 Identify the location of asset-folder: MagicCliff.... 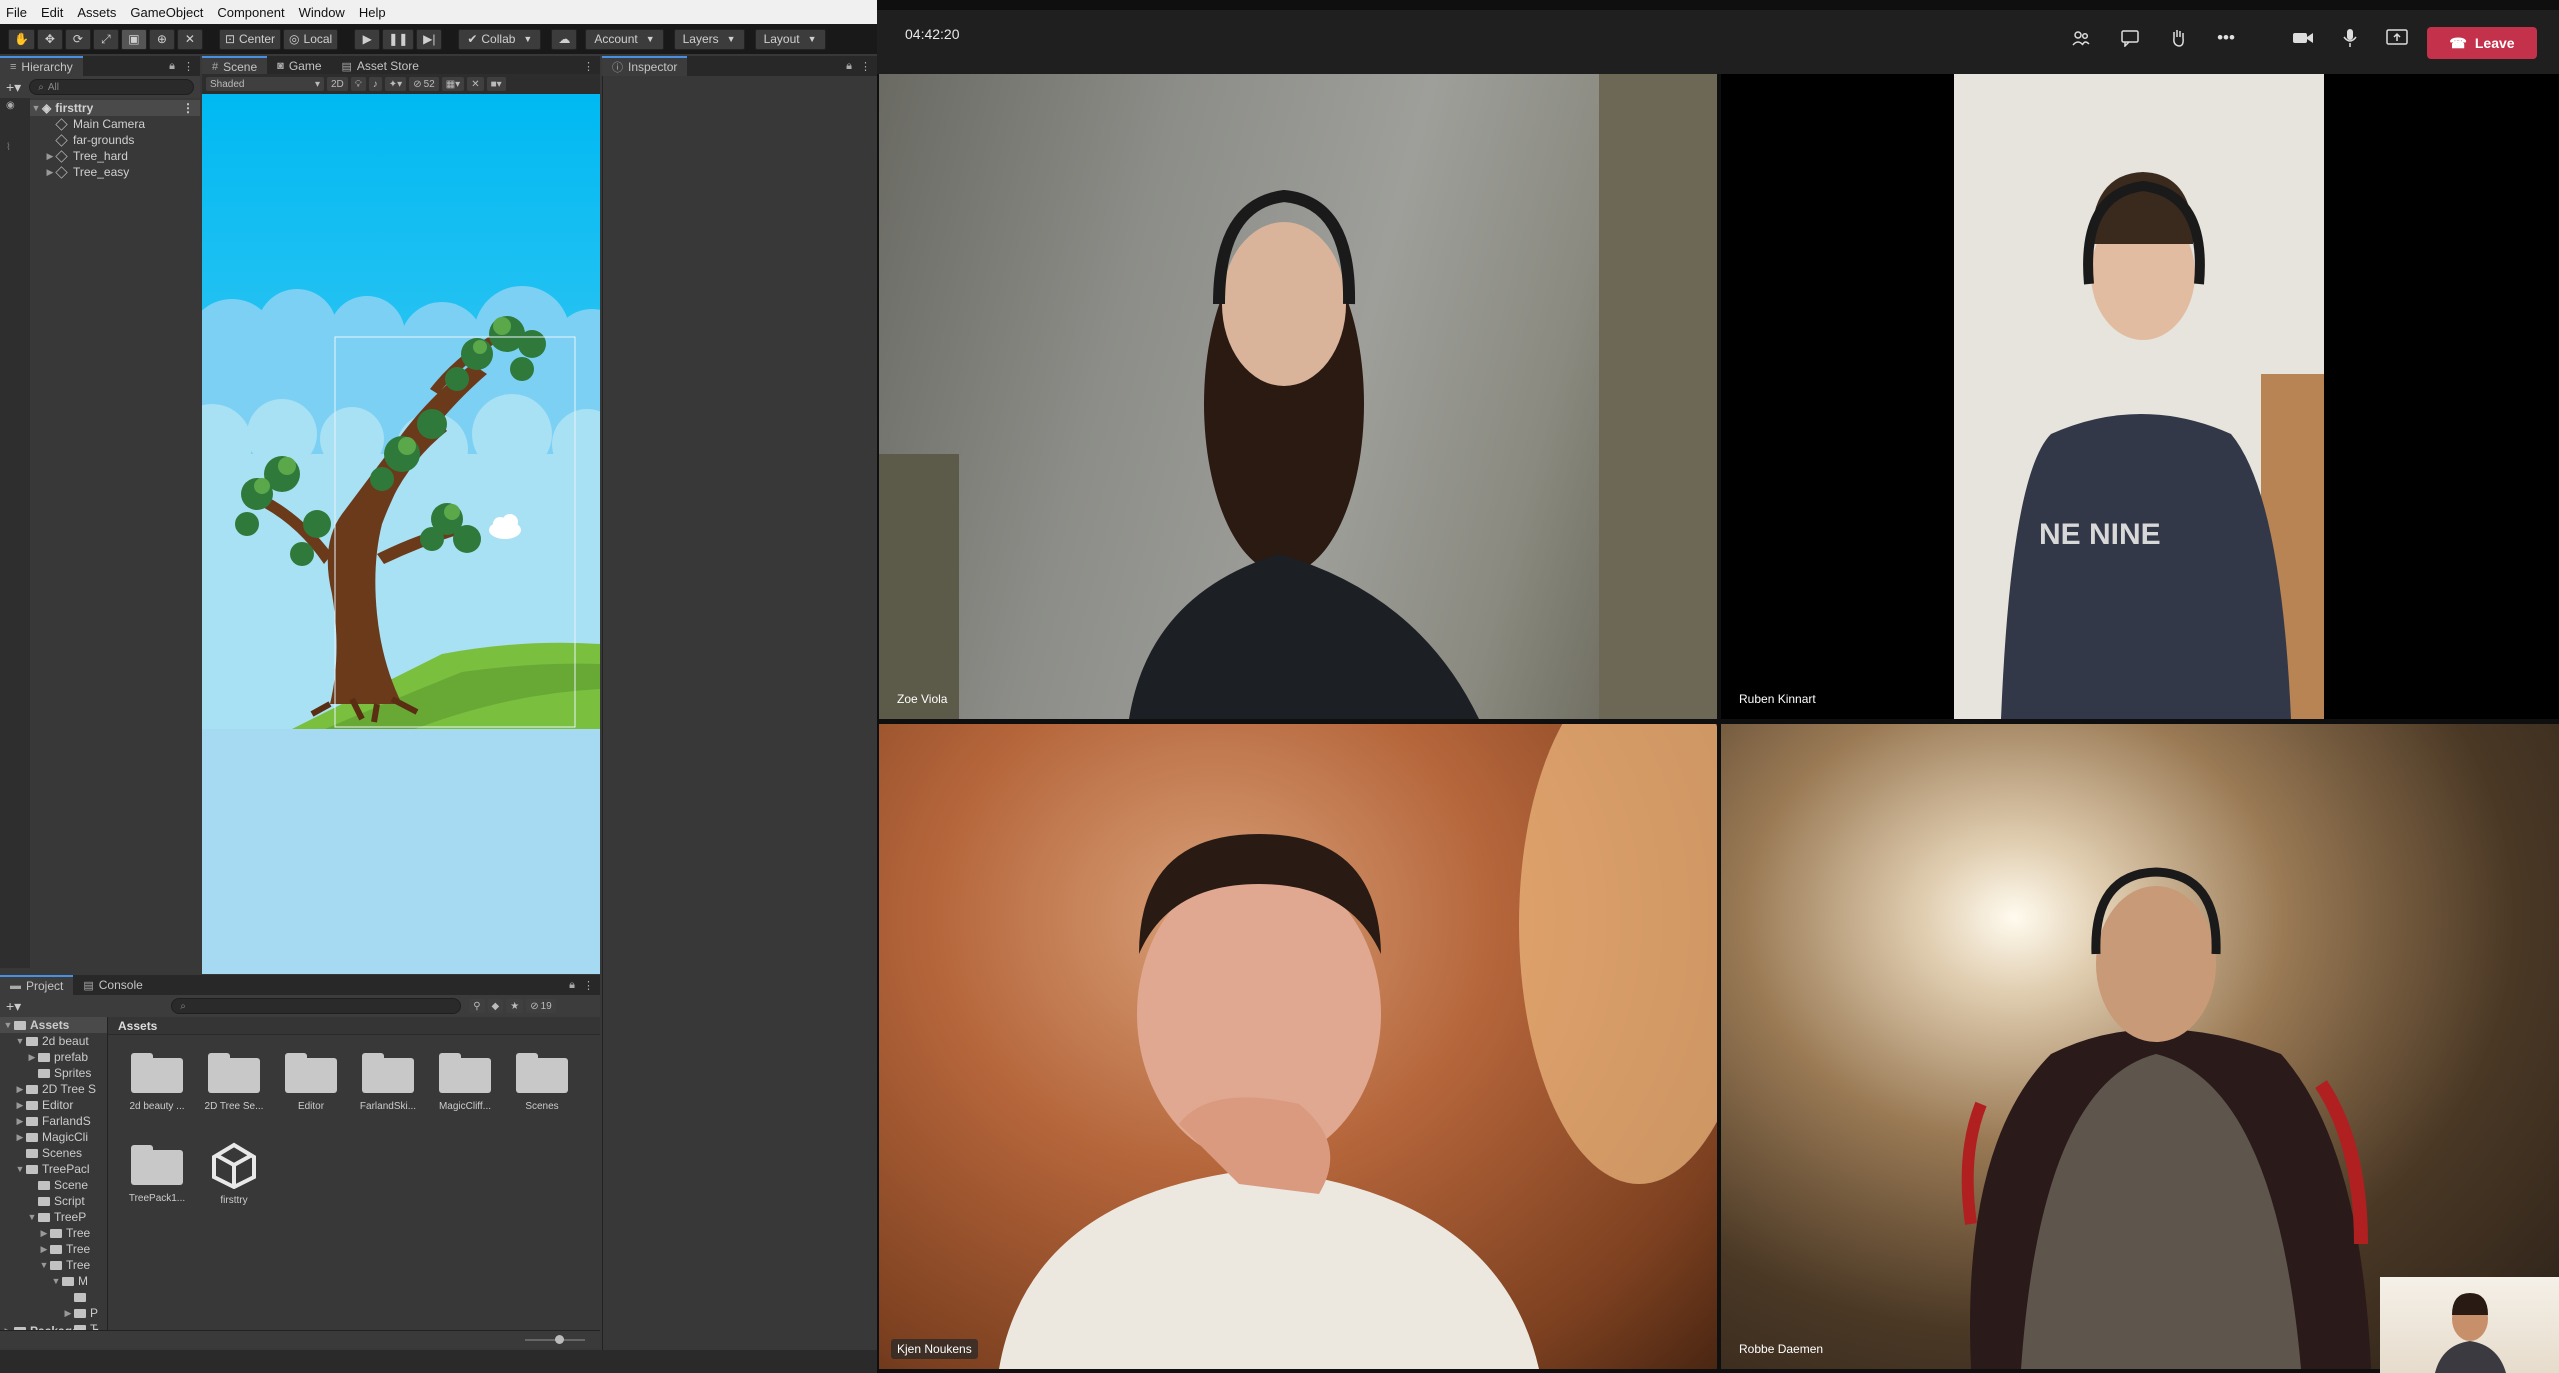
(465, 1082).